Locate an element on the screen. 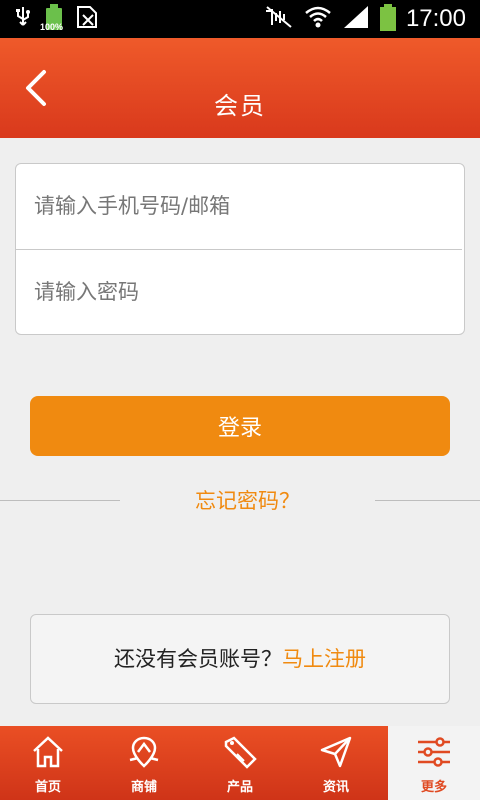 The image size is (480, 800). register-link: 马上注册 is located at coordinates (324, 659).